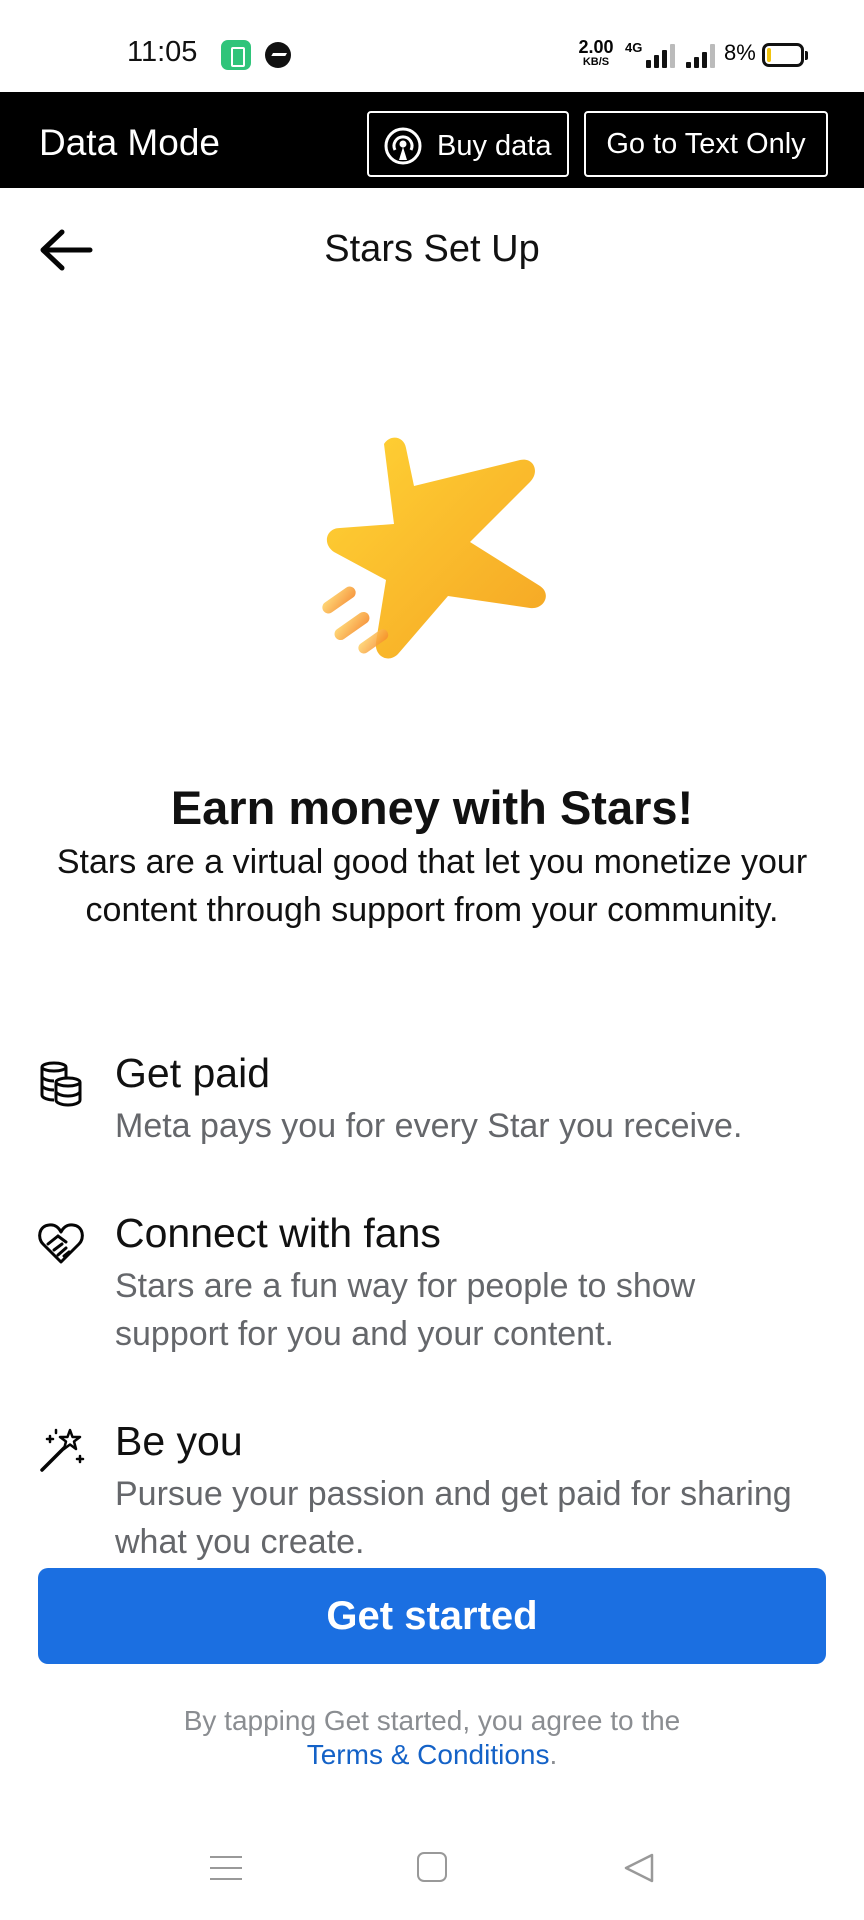 The width and height of the screenshot is (864, 1920). I want to click on nav-back-icon, so click(639, 1868).